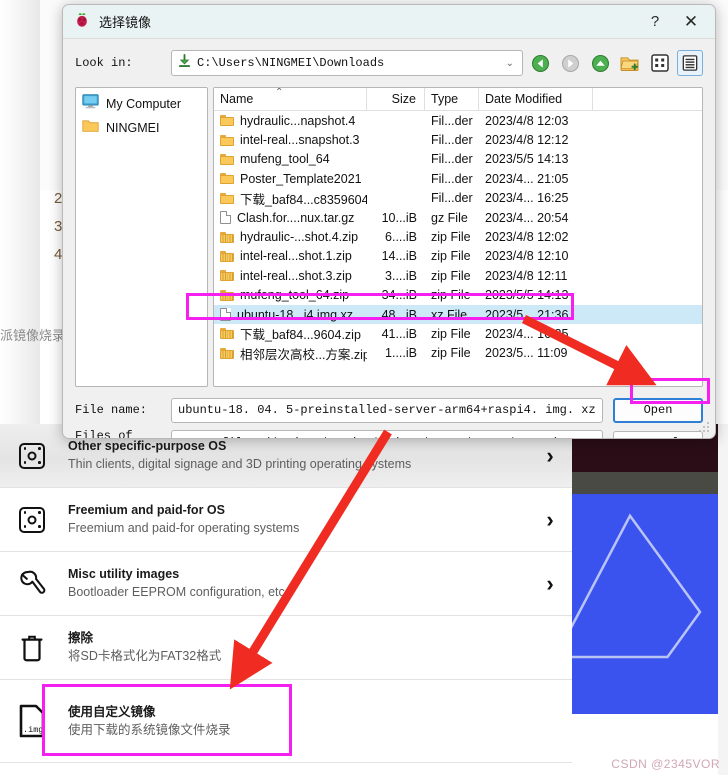 This screenshot has width=728, height=775. What do you see at coordinates (141, 237) in the screenshot?
I see `places-sidebar: My Computer NINGMEI` at bounding box center [141, 237].